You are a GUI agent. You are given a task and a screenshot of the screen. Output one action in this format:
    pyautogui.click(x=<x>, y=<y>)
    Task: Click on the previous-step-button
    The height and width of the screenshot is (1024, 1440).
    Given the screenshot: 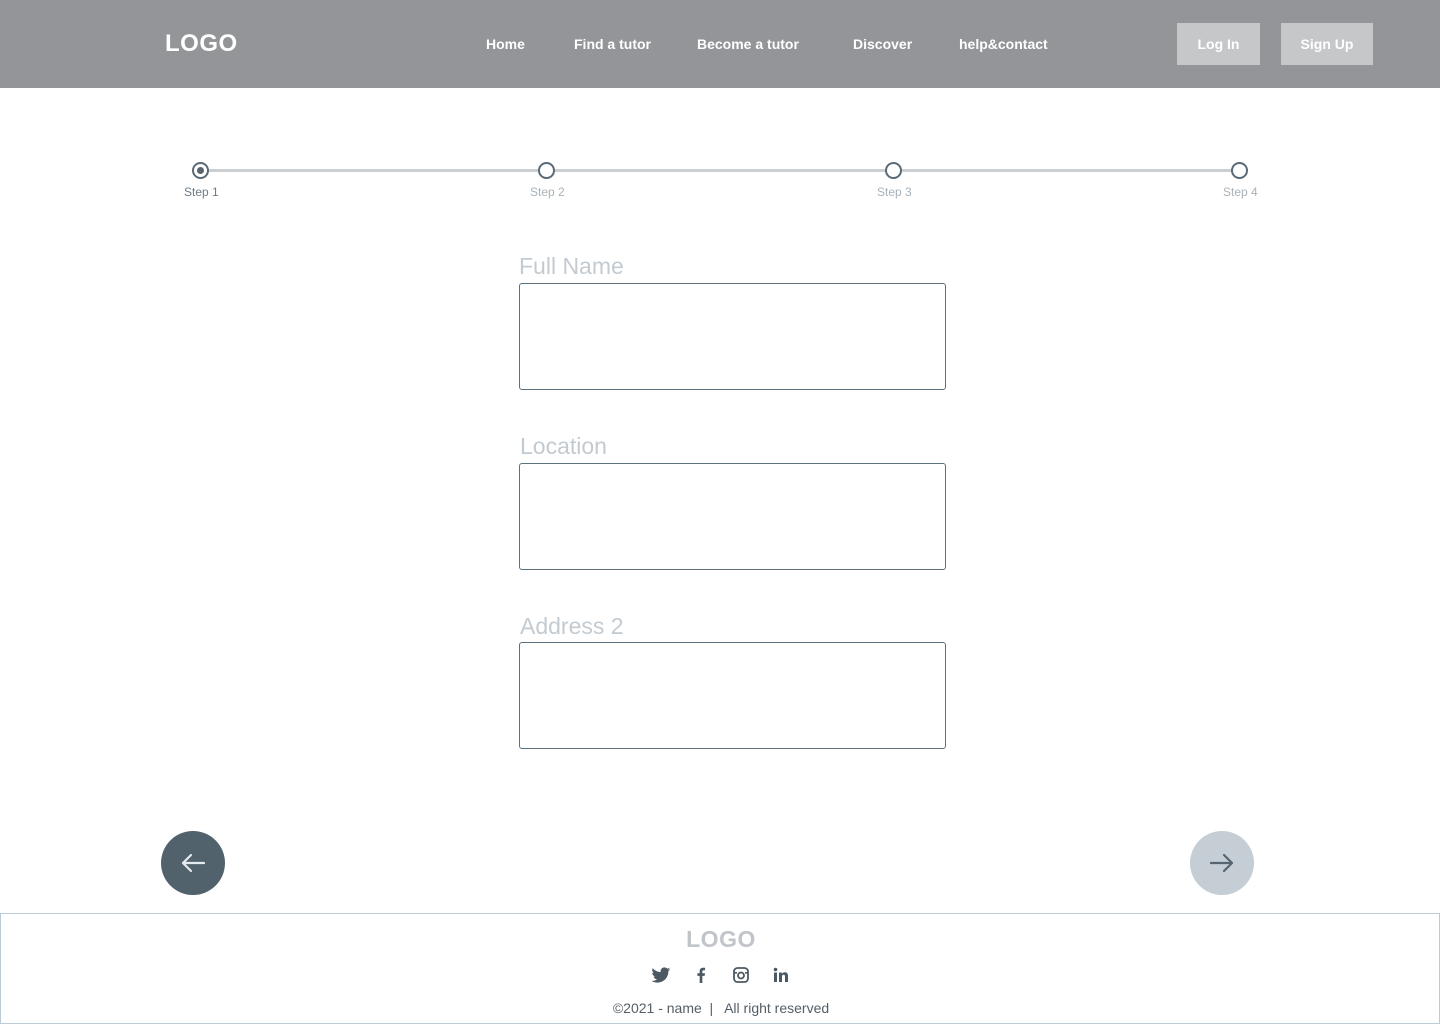 What is the action you would take?
    pyautogui.click(x=193, y=863)
    